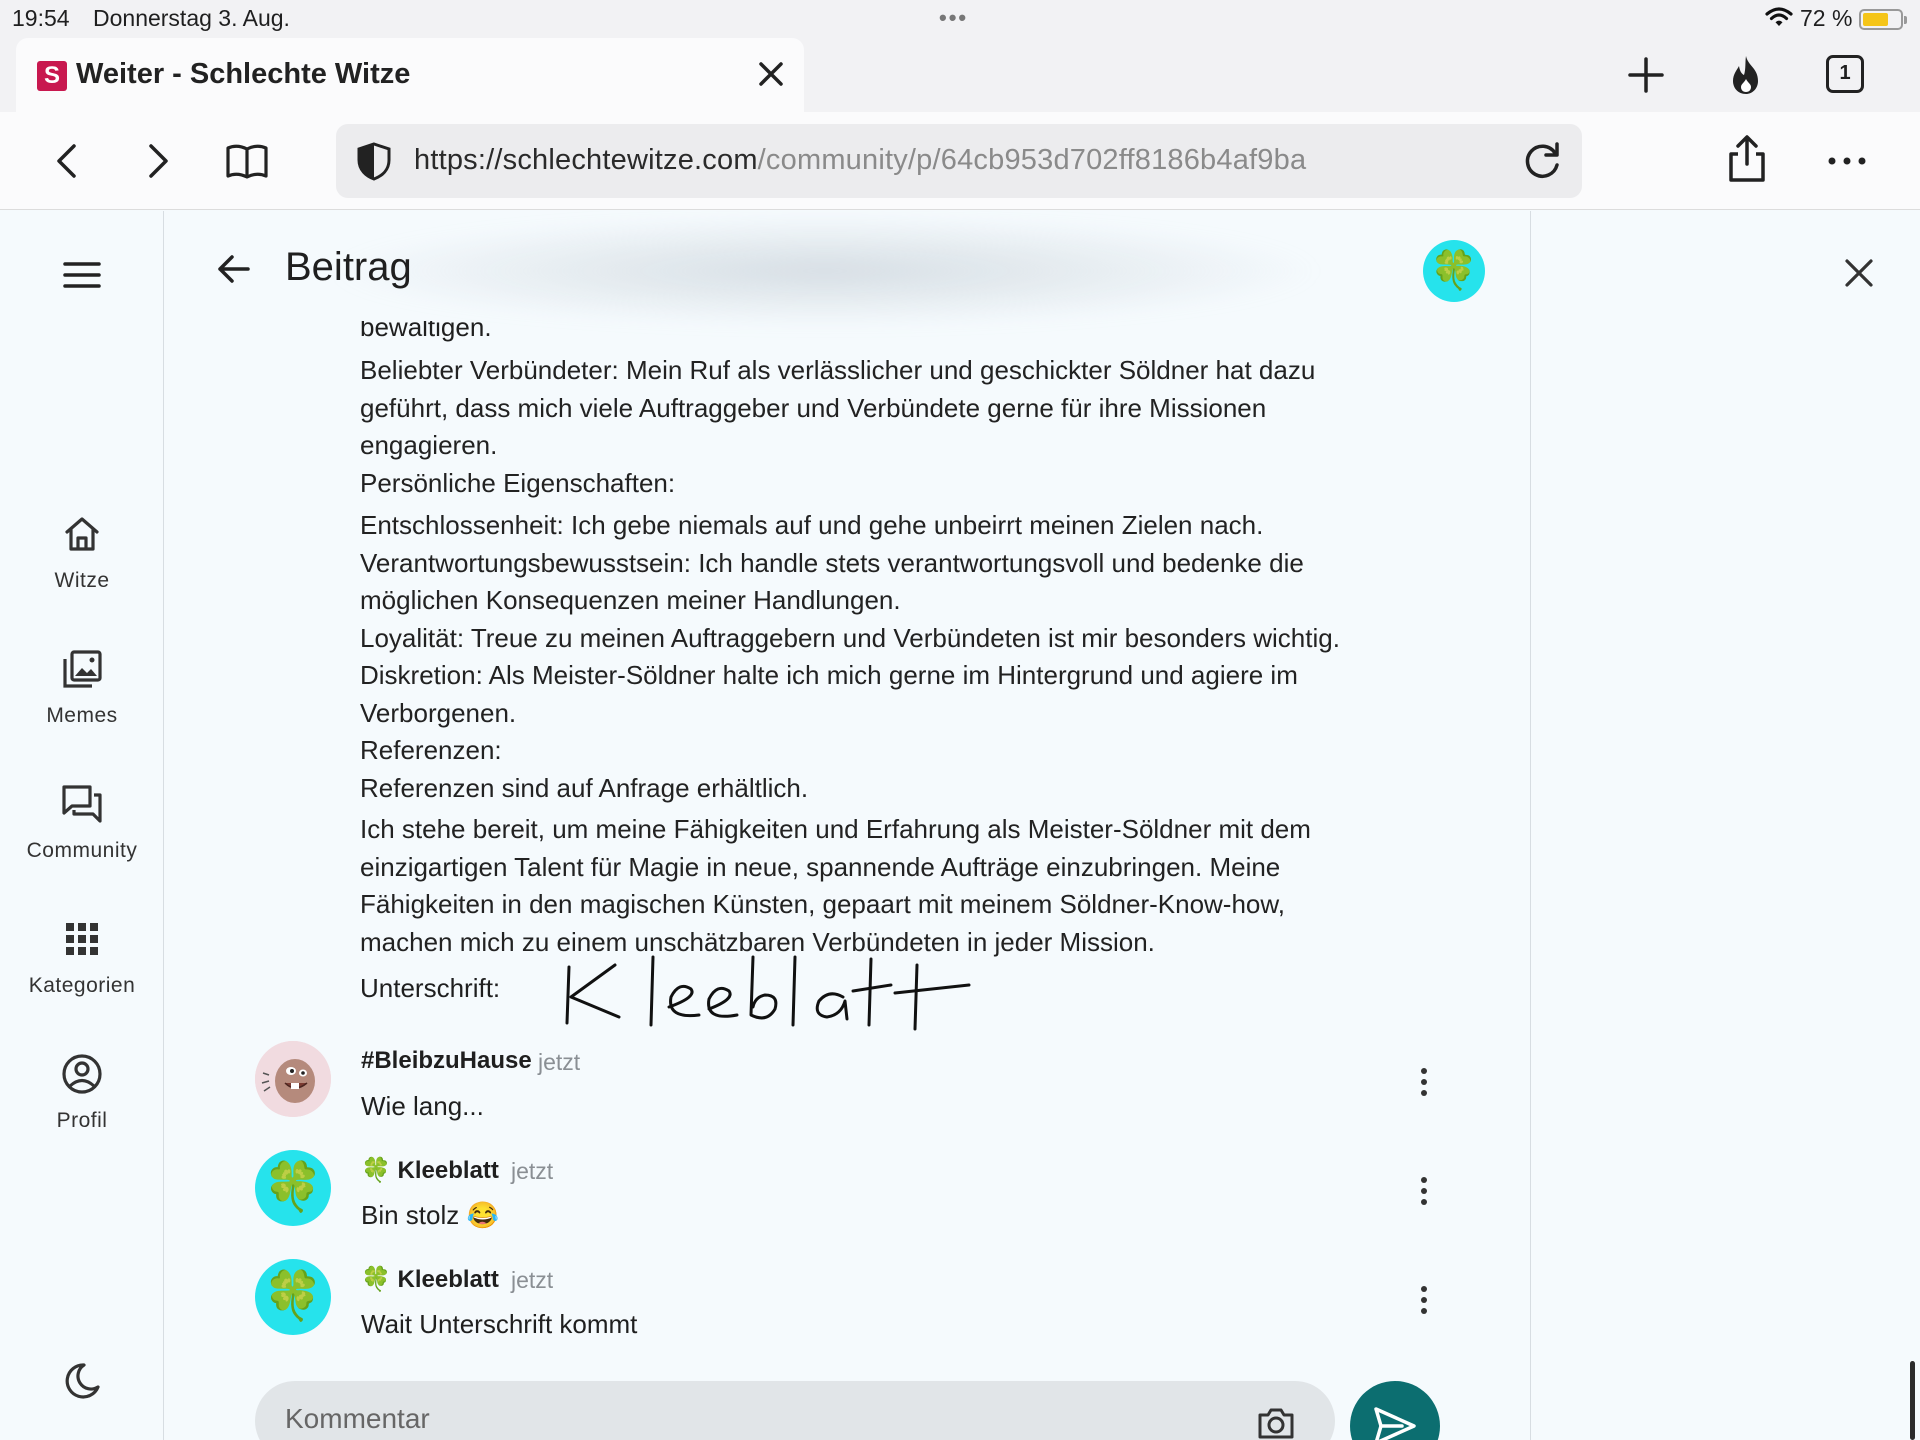 The width and height of the screenshot is (1920, 1440). What do you see at coordinates (1395, 1423) in the screenshot?
I see `send-icon` at bounding box center [1395, 1423].